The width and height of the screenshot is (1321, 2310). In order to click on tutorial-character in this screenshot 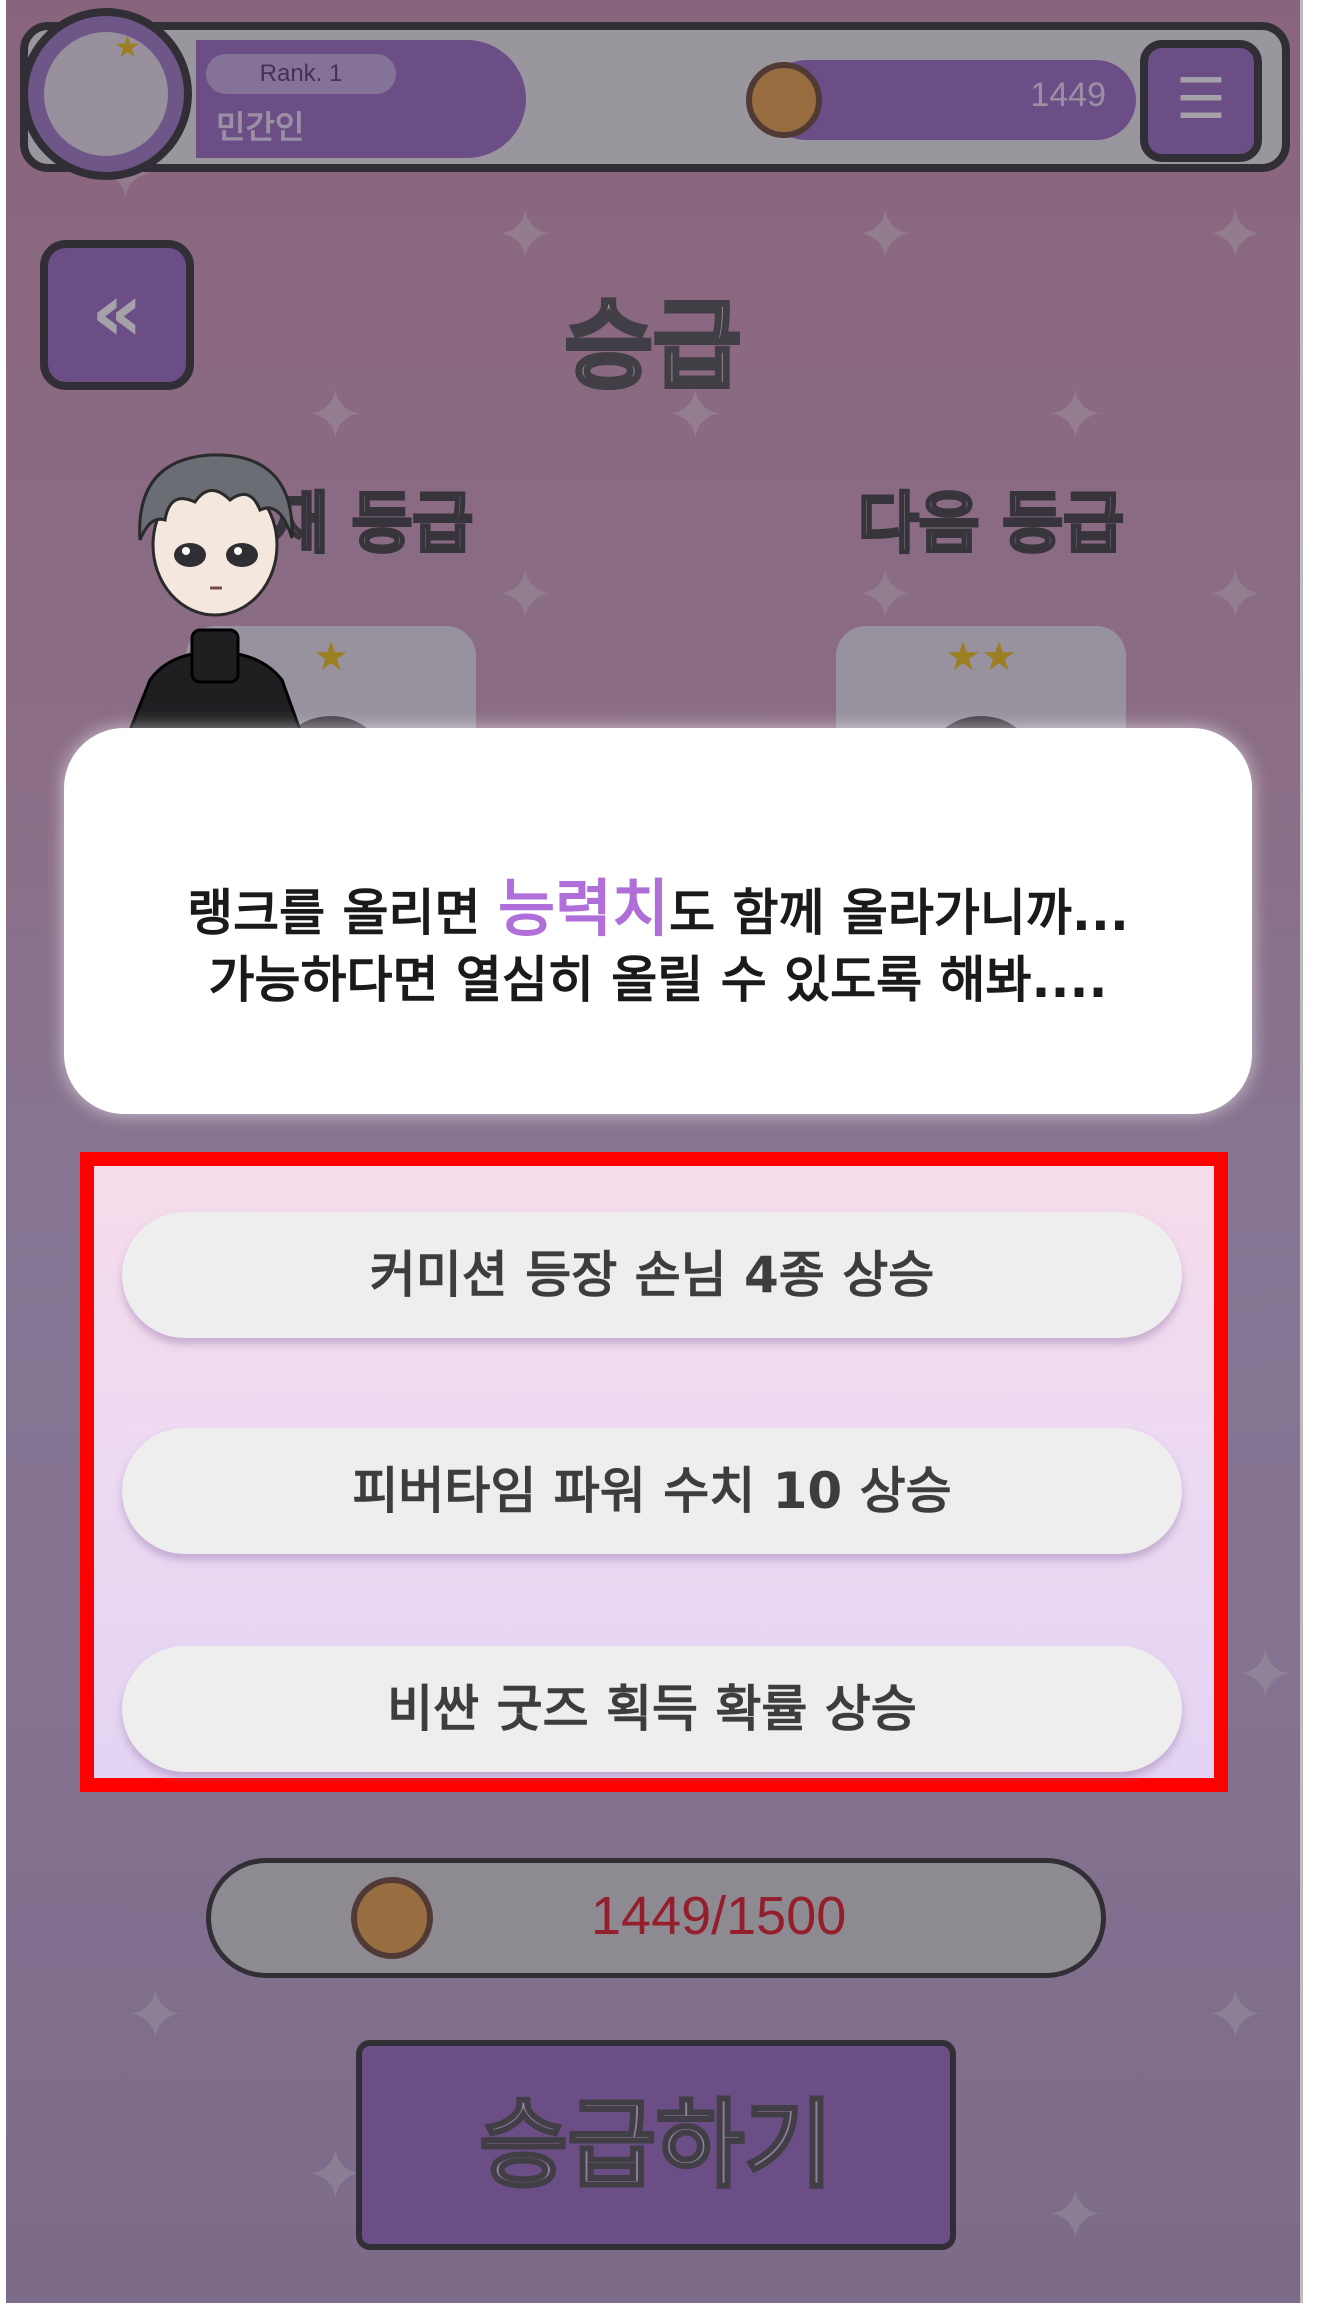, I will do `click(215, 591)`.